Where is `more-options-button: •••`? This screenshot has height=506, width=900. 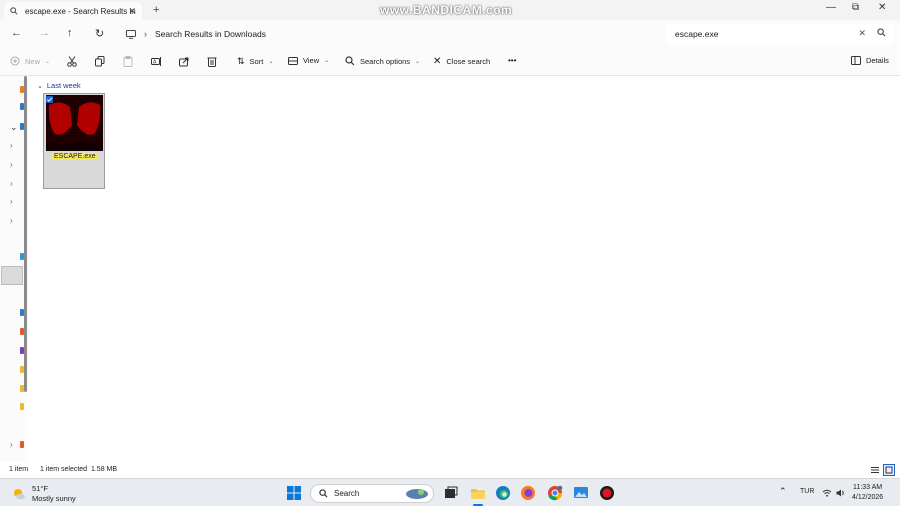
more-options-button: ••• is located at coordinates (512, 60).